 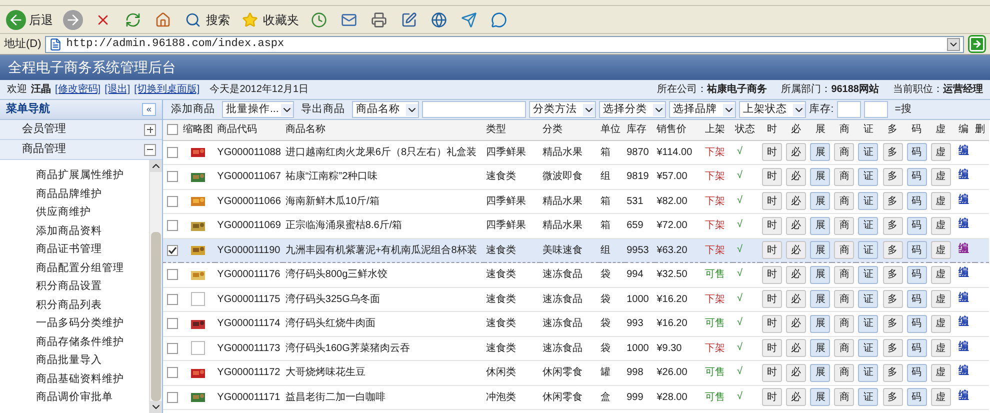 What do you see at coordinates (92, 323) in the screenshot?
I see `sidebar-item: 一品多码分类维护` at bounding box center [92, 323].